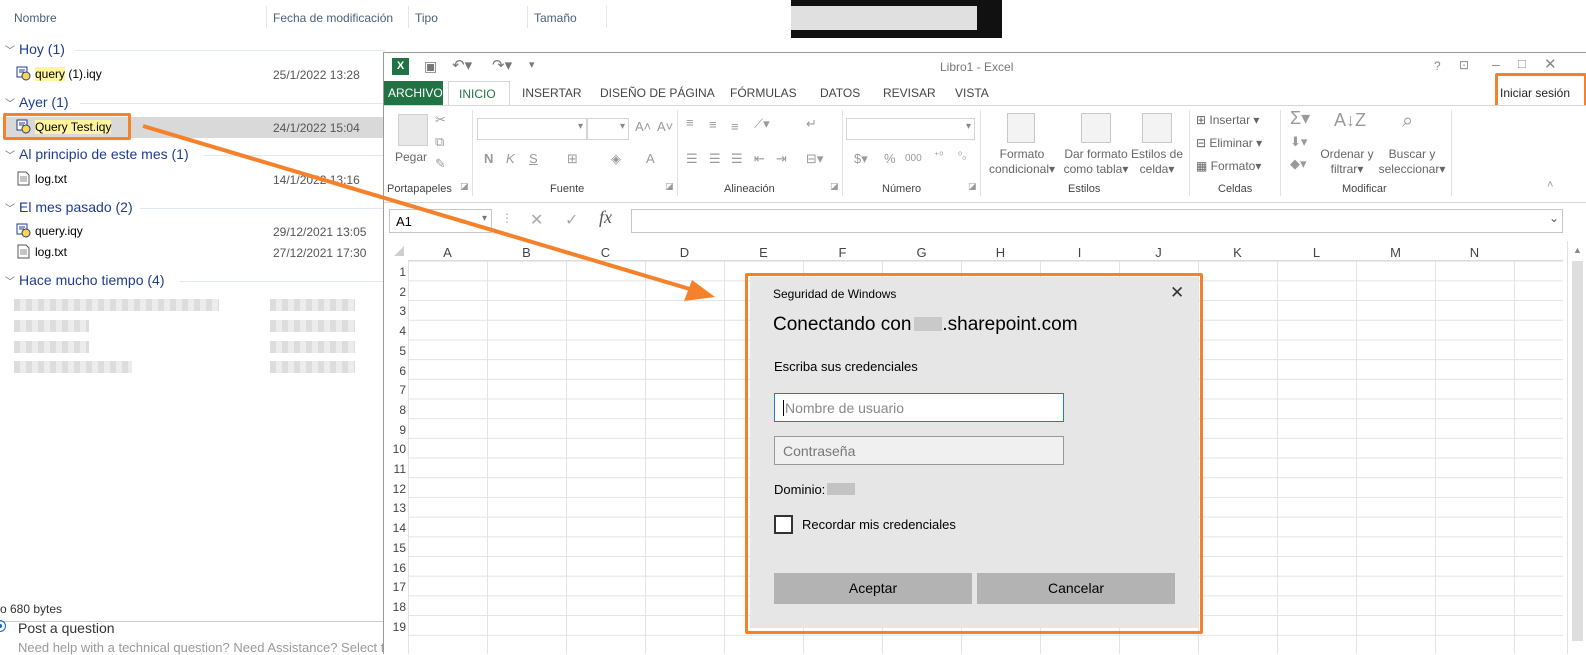  Describe the element at coordinates (783, 524) in the screenshot. I see `remember-checkbox` at that location.